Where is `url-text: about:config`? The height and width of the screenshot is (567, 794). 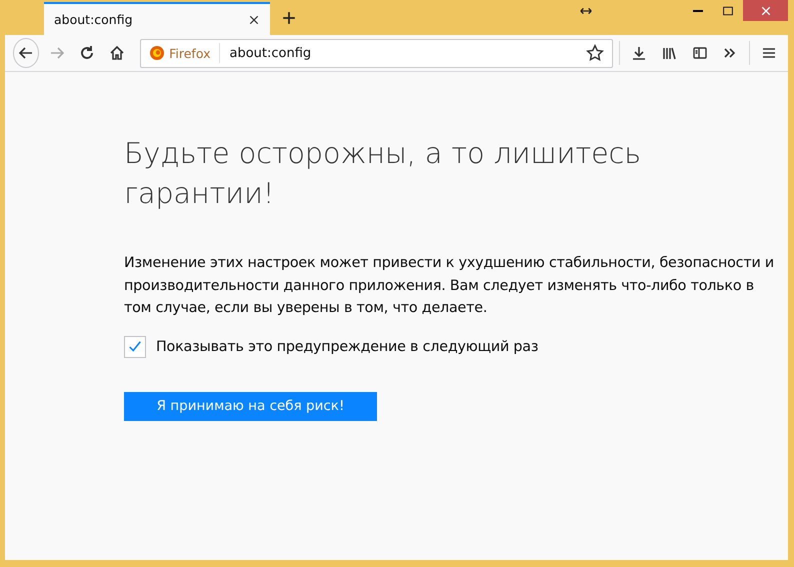 url-text: about:config is located at coordinates (271, 53).